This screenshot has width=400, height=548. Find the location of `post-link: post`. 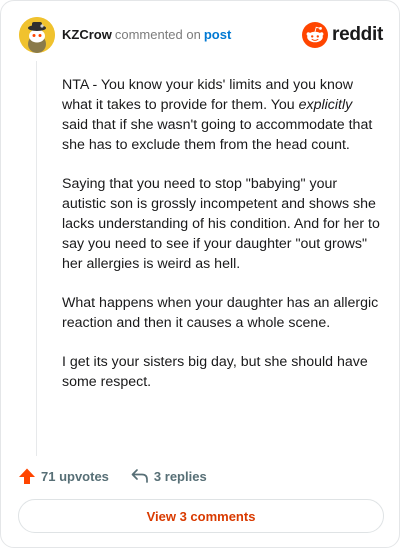

post-link: post is located at coordinates (217, 34).